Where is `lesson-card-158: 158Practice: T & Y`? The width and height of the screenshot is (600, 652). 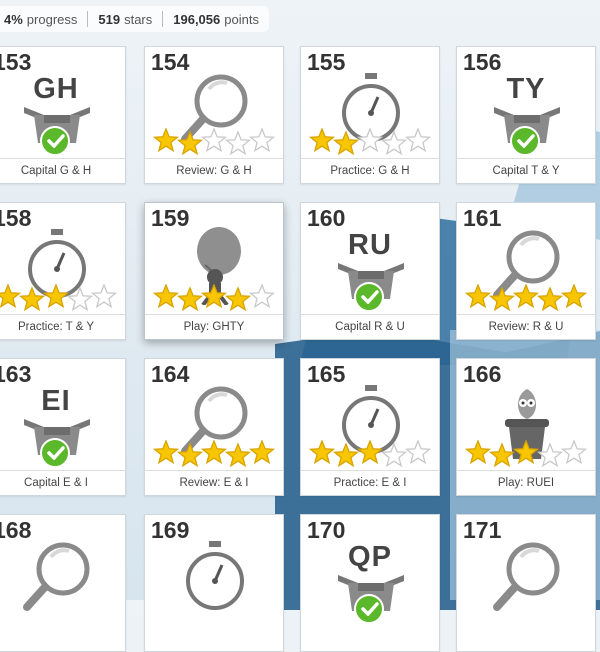
lesson-card-158: 158Practice: T & Y is located at coordinates (63, 271).